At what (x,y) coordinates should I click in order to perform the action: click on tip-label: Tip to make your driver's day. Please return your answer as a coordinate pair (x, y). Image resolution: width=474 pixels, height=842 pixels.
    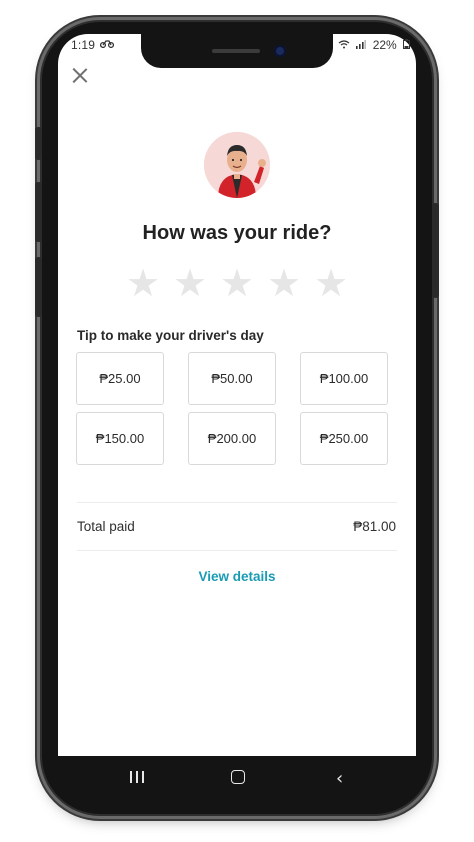
    Looking at the image, I should click on (170, 335).